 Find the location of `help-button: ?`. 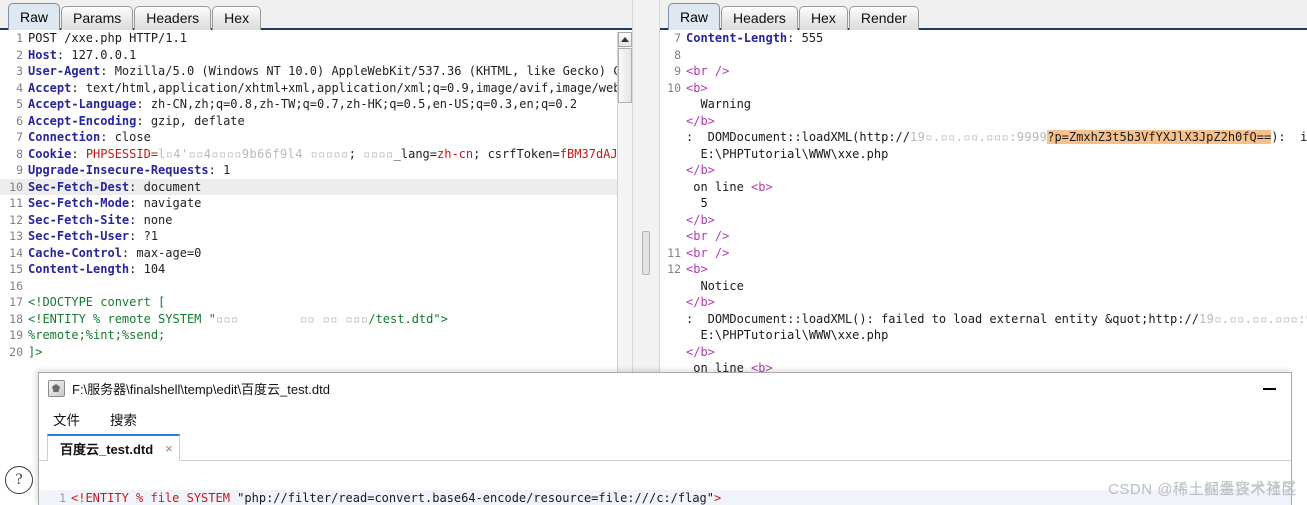

help-button: ? is located at coordinates (19, 480).